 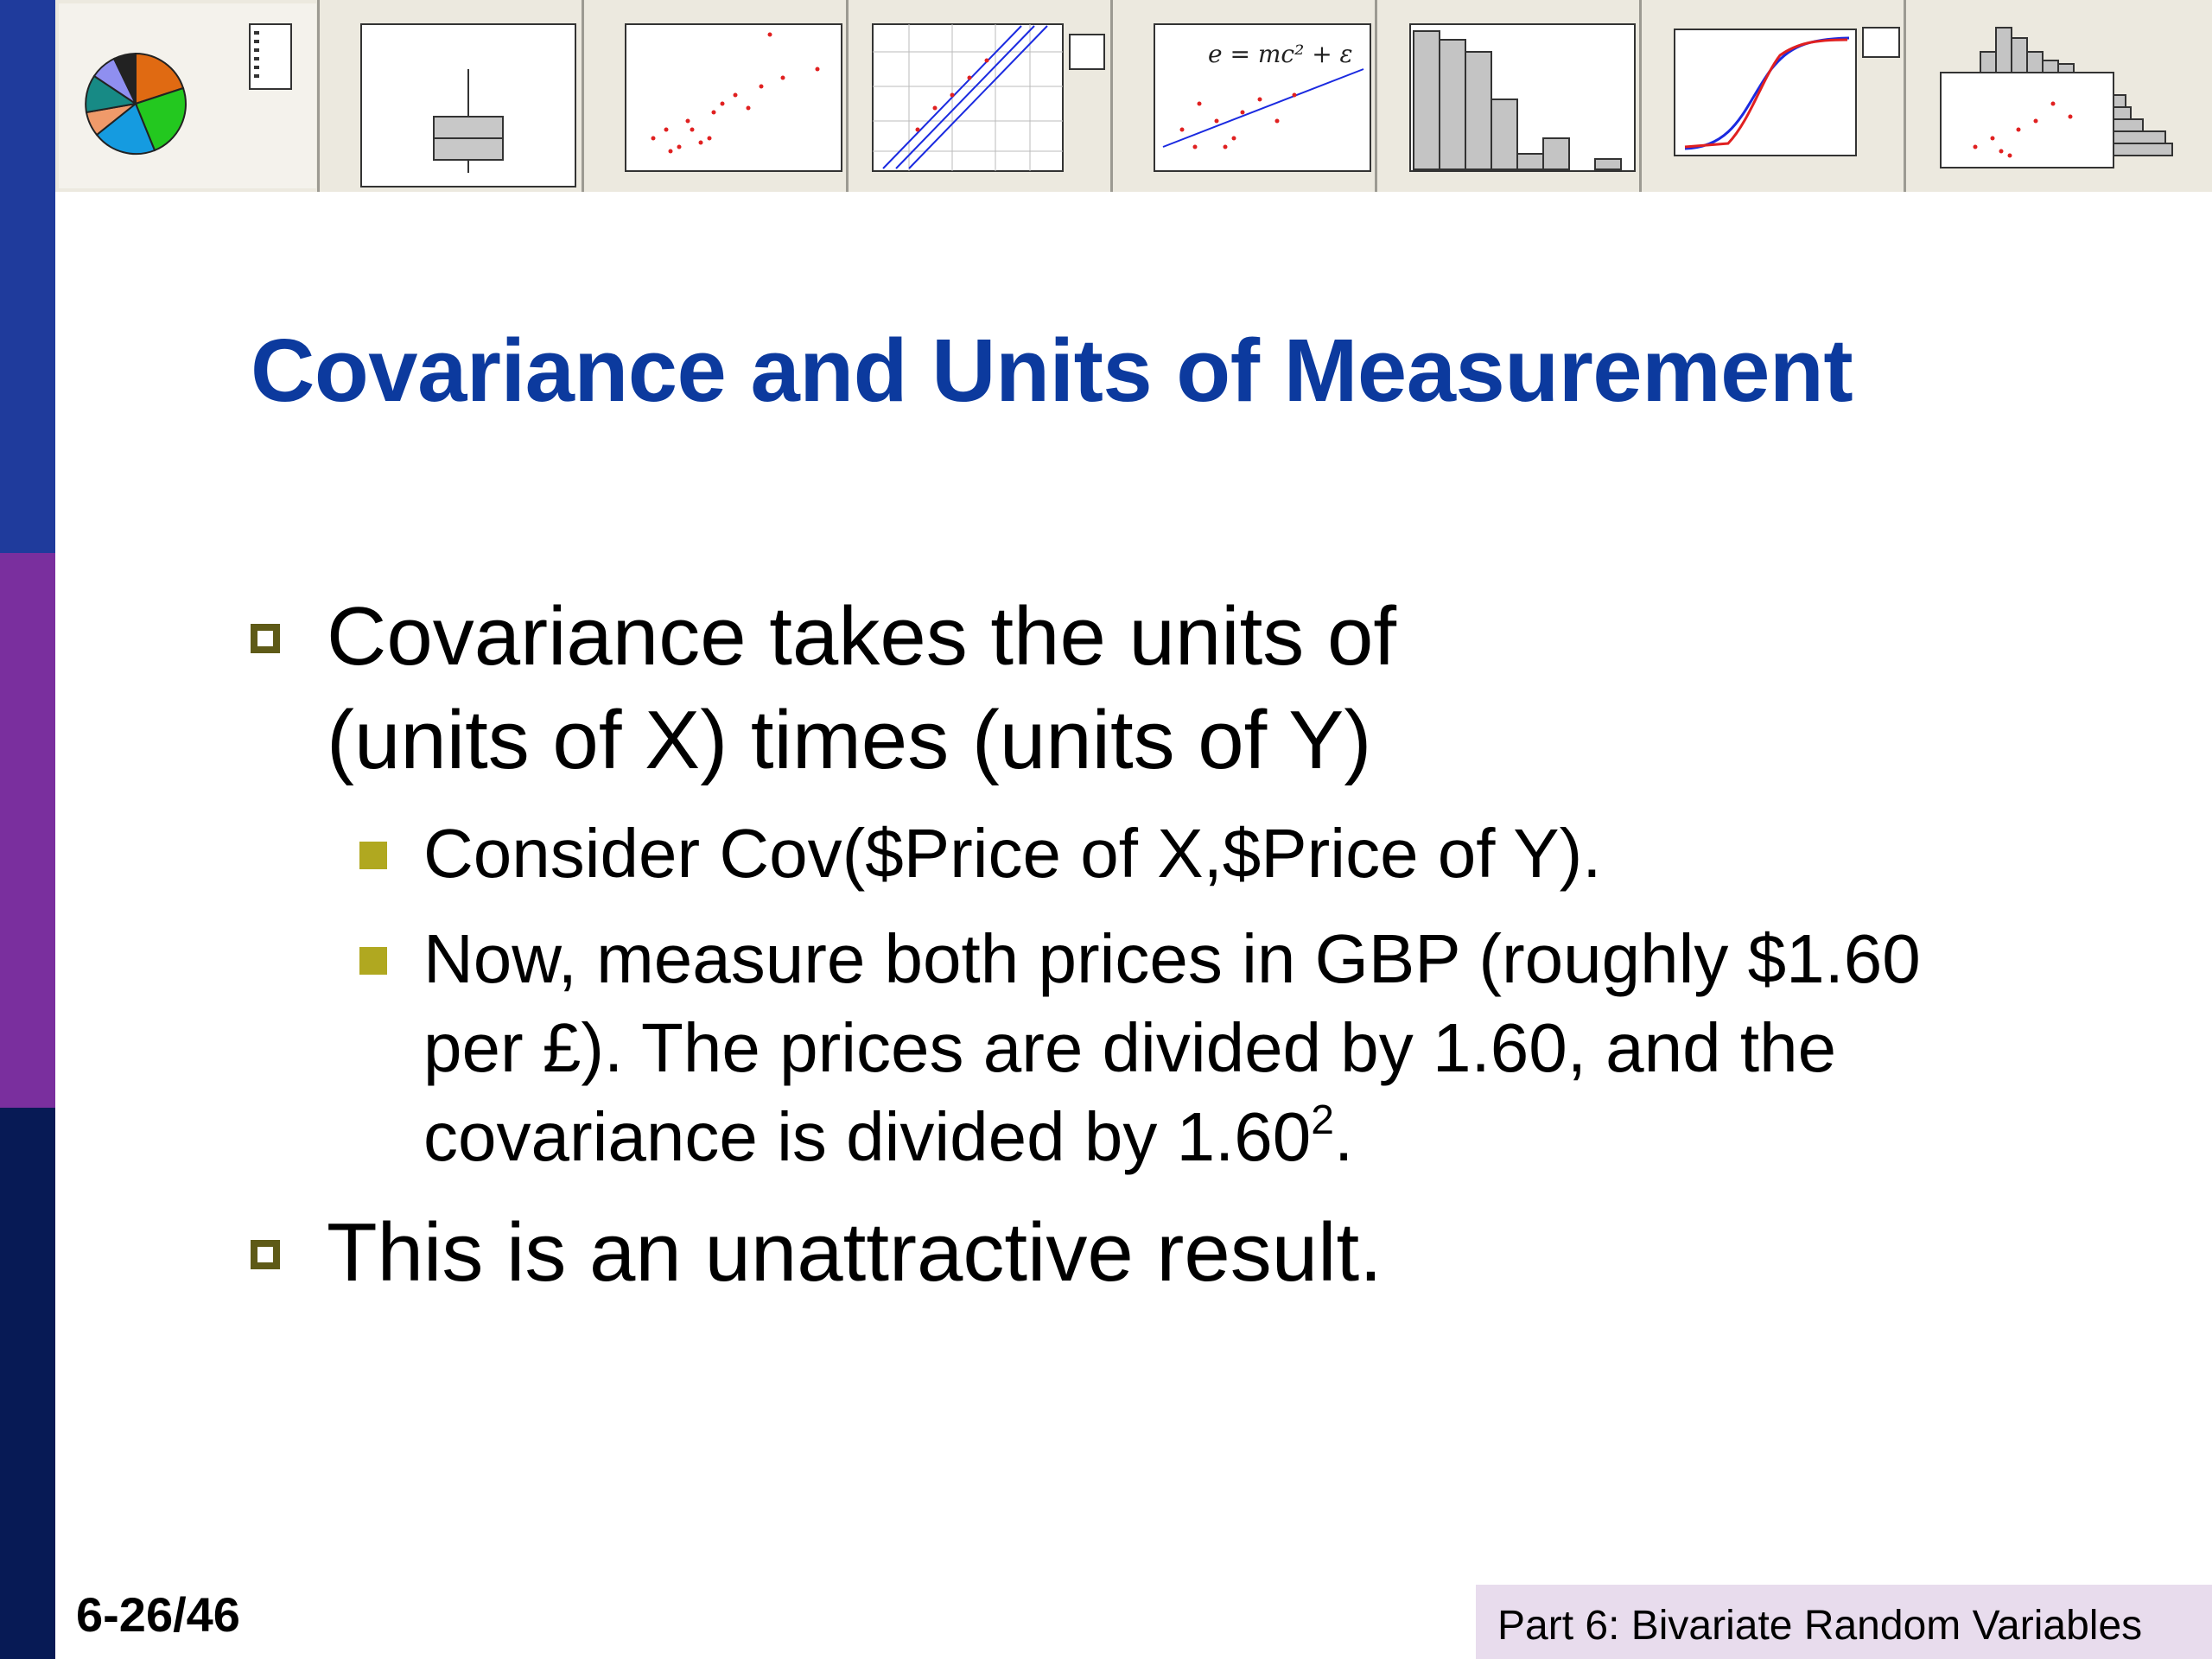 I want to click on thumbnail-marginal-plot, so click(x=2059, y=96).